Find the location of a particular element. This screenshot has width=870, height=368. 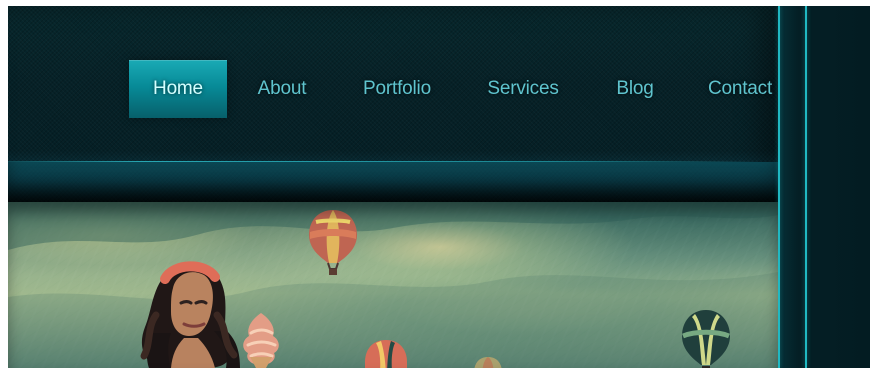

right-sidebar-panel is located at coordinates (824, 187).